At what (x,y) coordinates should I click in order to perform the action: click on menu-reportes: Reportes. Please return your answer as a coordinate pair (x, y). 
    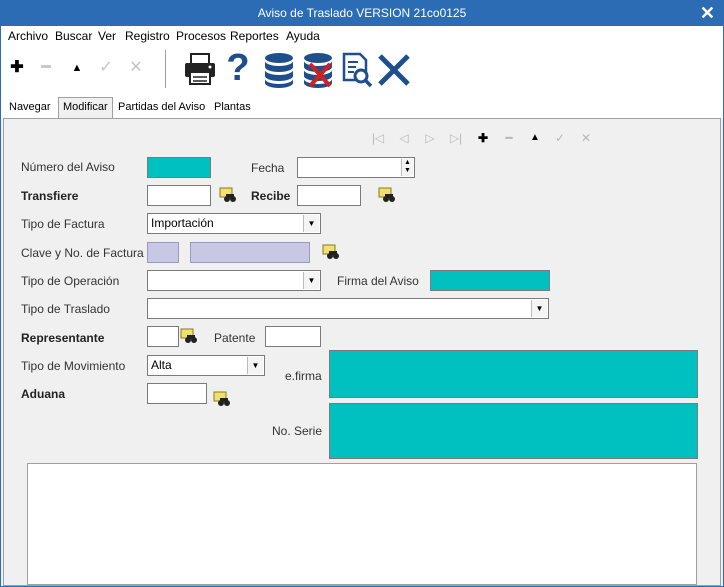
    Looking at the image, I should click on (254, 36).